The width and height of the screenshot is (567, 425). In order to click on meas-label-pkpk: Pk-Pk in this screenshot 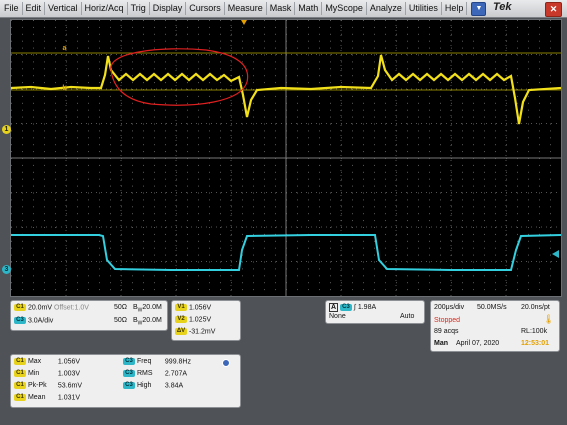, I will do `click(37, 386)`.